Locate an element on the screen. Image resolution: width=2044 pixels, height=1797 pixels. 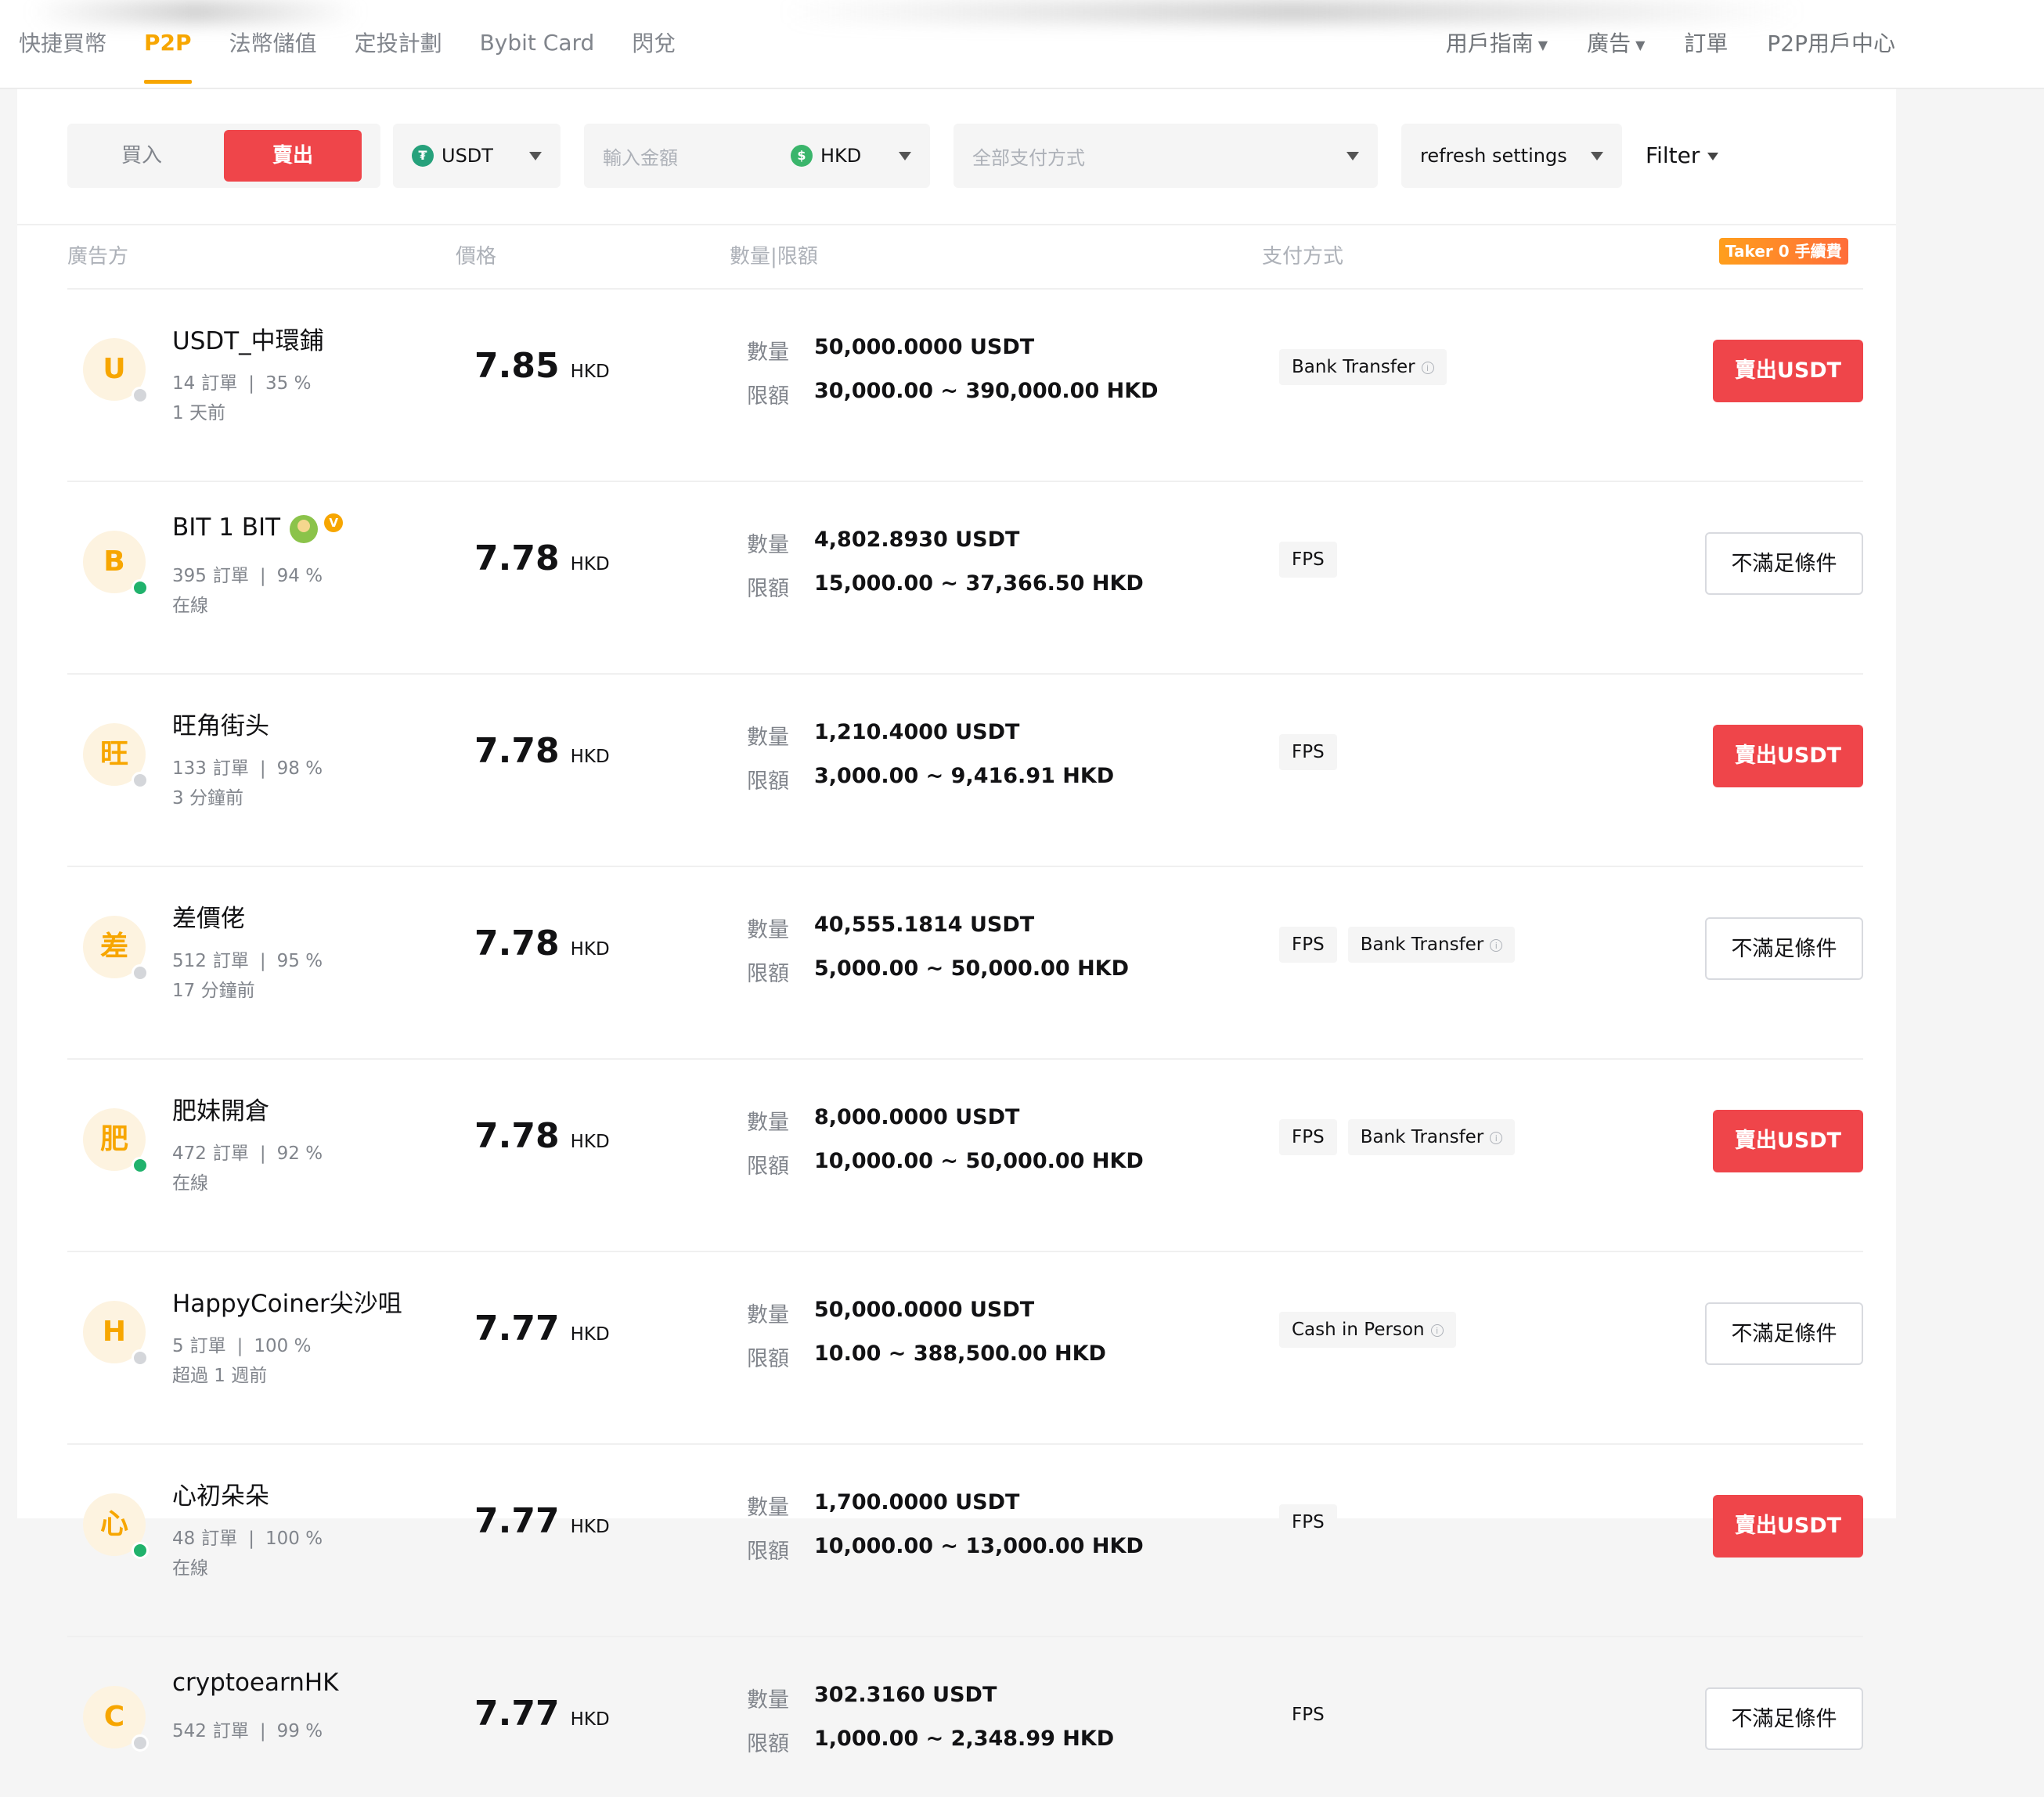
buy-tab: 買入 is located at coordinates (141, 156).